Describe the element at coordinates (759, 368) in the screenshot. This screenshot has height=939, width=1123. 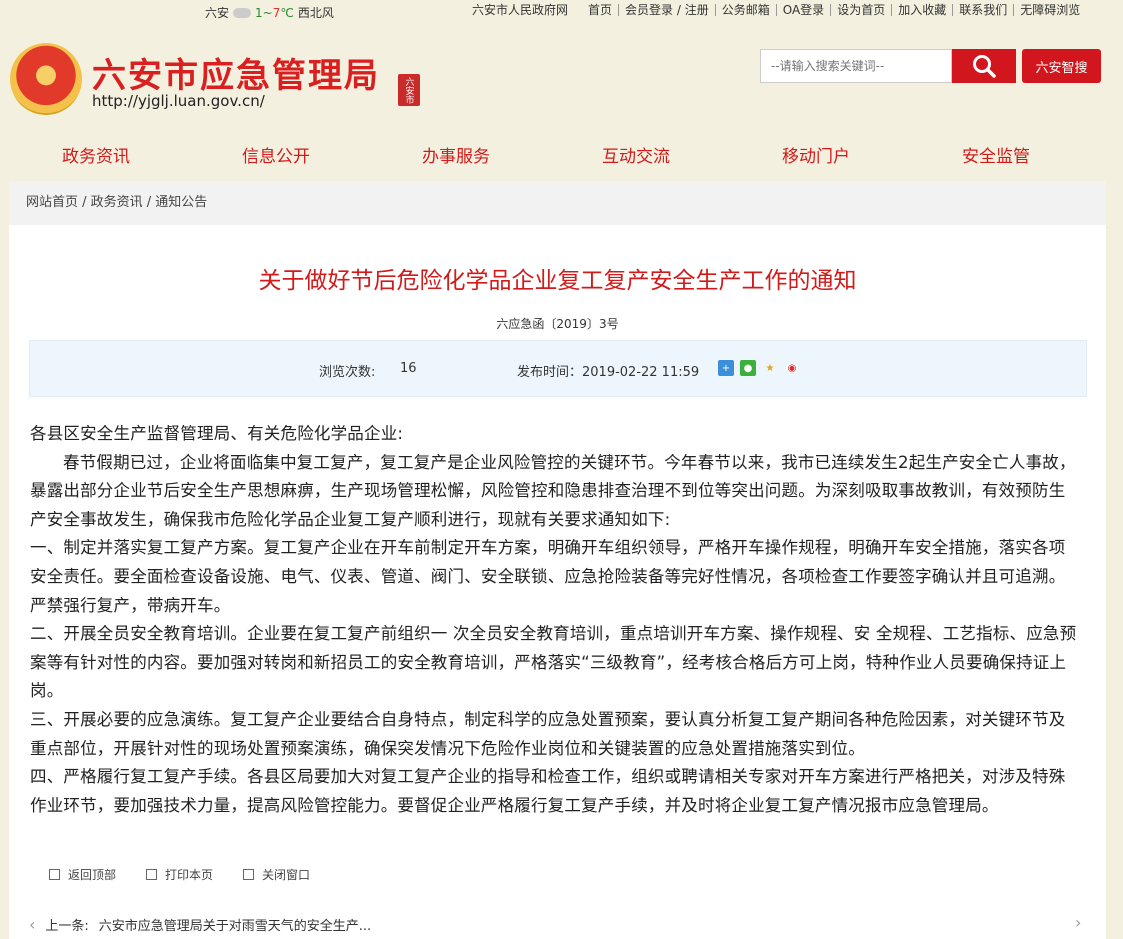
I see `share-icons: + ● ★ ◉` at that location.